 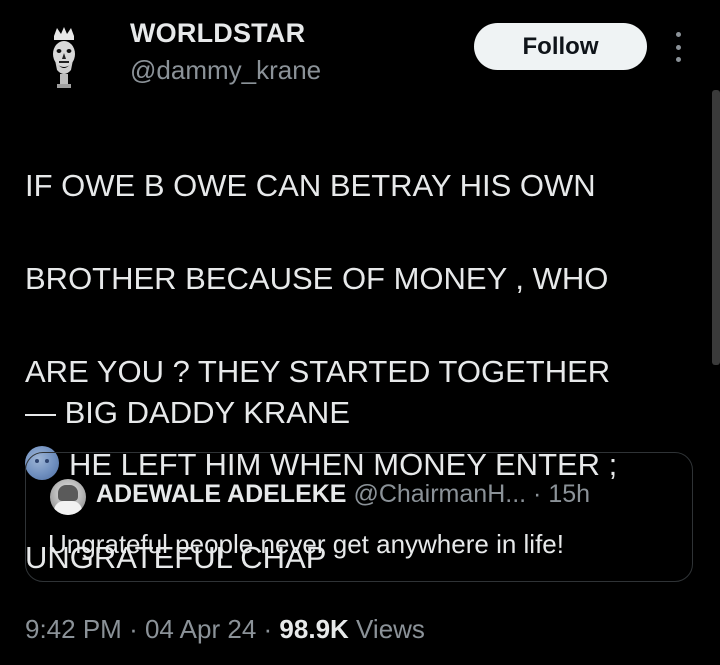 What do you see at coordinates (569, 494) in the screenshot?
I see `quoted-tweet-time: 15h` at bounding box center [569, 494].